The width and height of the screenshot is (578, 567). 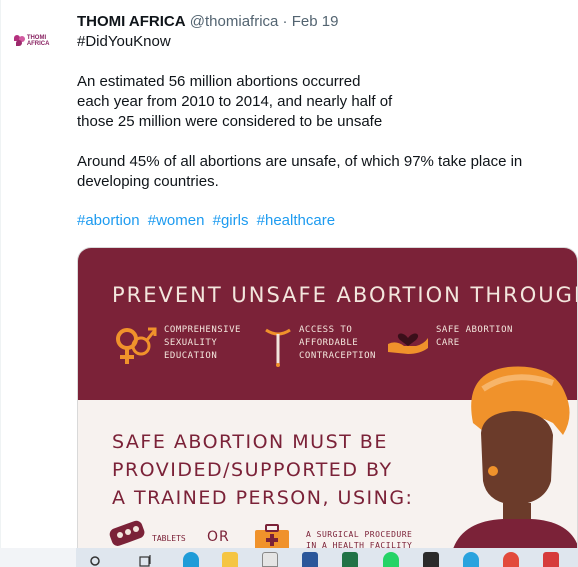 I want to click on author-name: THOMI AFRICA, so click(x=131, y=21).